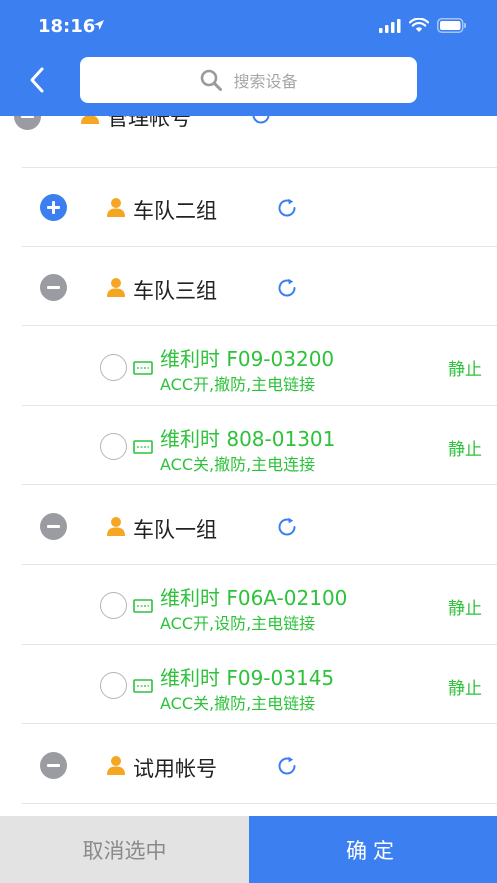  I want to click on device-status: ACC关,撤防,主电连接, so click(238, 464).